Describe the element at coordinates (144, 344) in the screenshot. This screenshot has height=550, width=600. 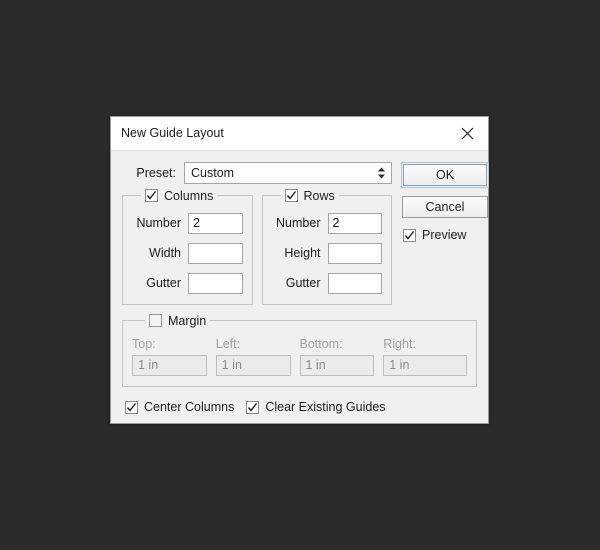
I see `margin-top-label: Top:` at that location.